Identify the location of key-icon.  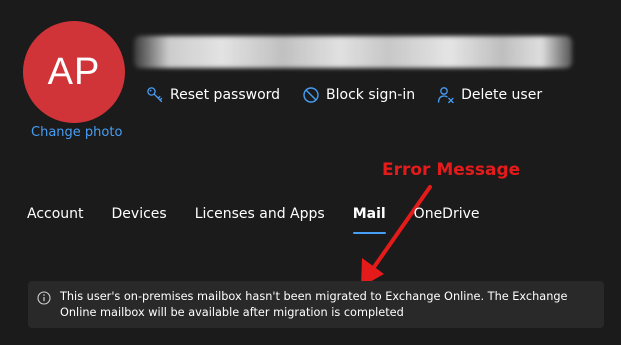
(155, 95).